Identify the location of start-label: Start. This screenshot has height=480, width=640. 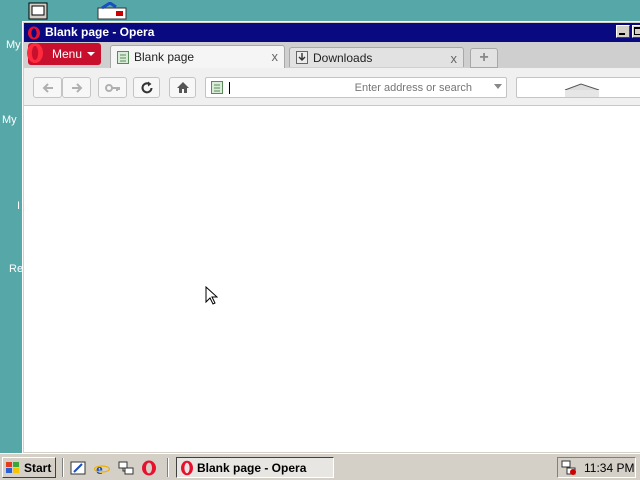
(38, 467).